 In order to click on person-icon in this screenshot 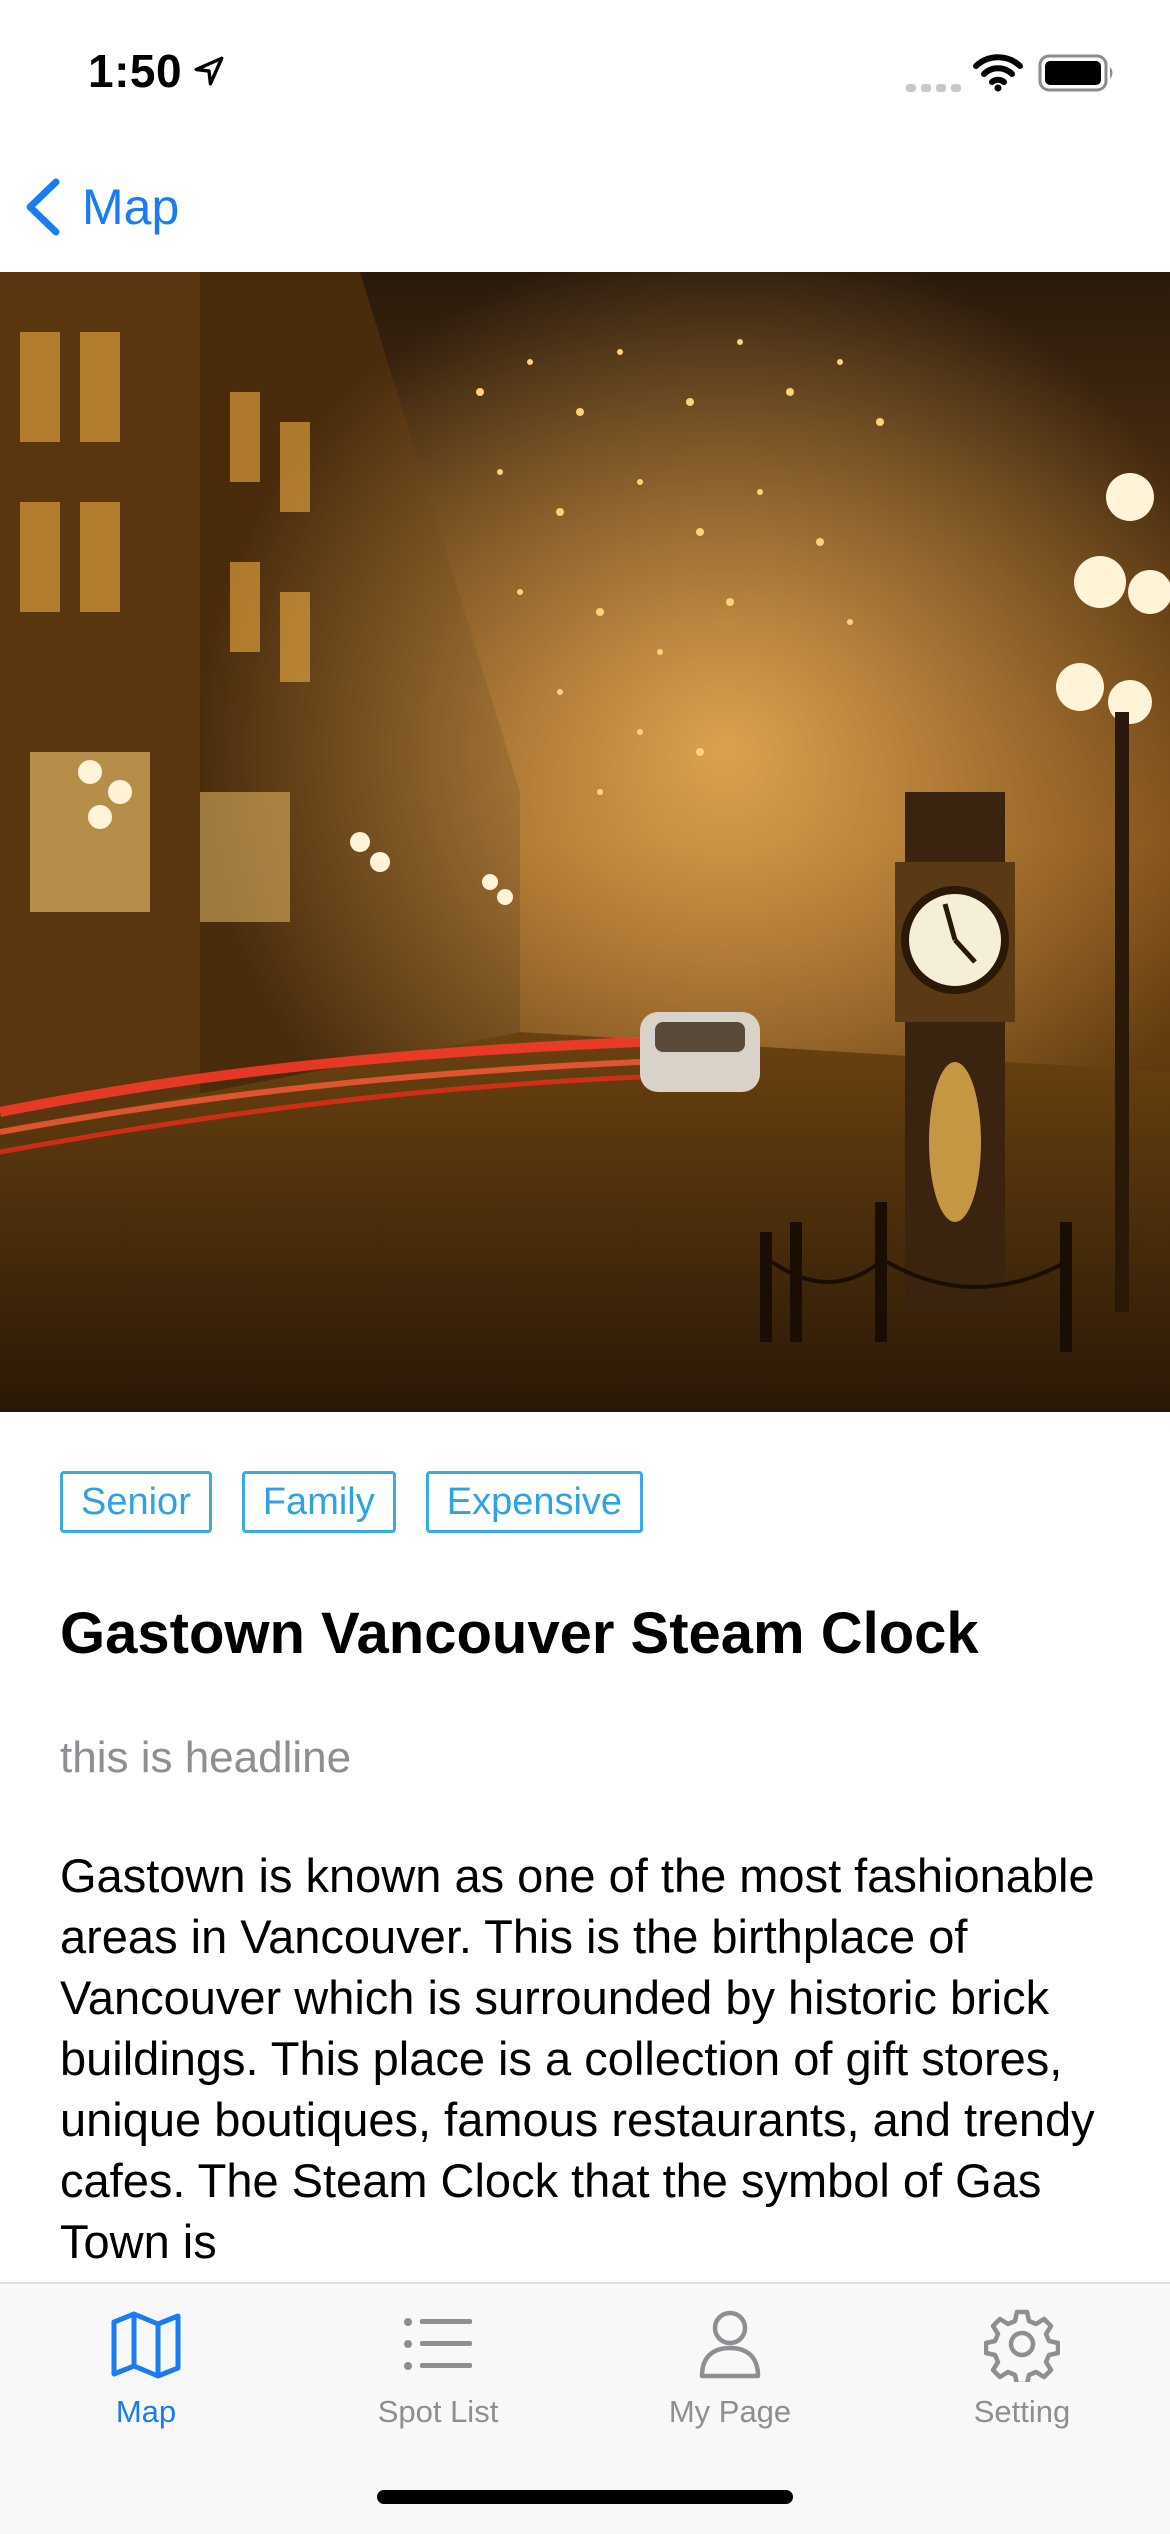, I will do `click(730, 2344)`.